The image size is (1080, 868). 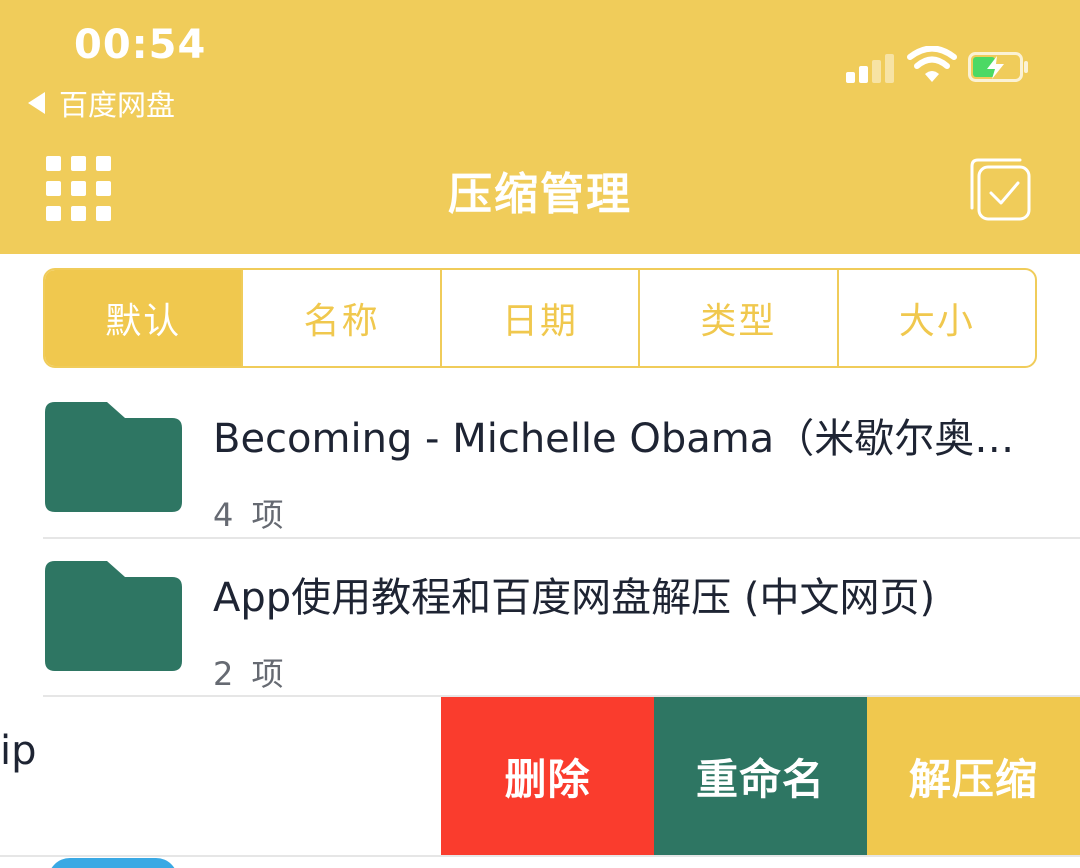 I want to click on sort-tab-name: 名称, so click(x=340, y=318).